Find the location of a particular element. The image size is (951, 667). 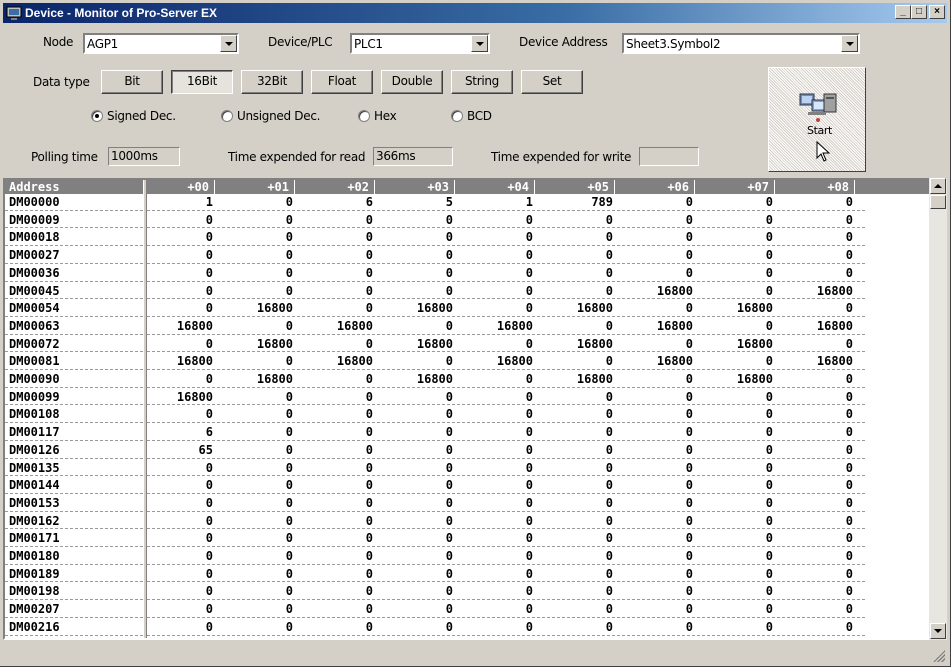

32bit-button: 32Bit is located at coordinates (272, 82).